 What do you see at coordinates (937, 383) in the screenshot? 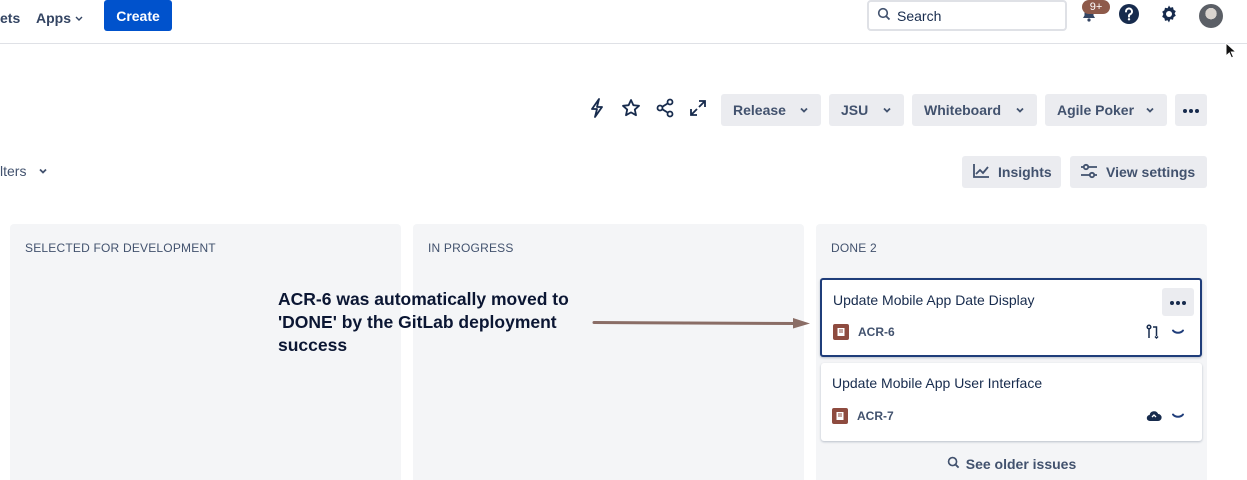
I see `card-title: Update Mobile App User Interface` at bounding box center [937, 383].